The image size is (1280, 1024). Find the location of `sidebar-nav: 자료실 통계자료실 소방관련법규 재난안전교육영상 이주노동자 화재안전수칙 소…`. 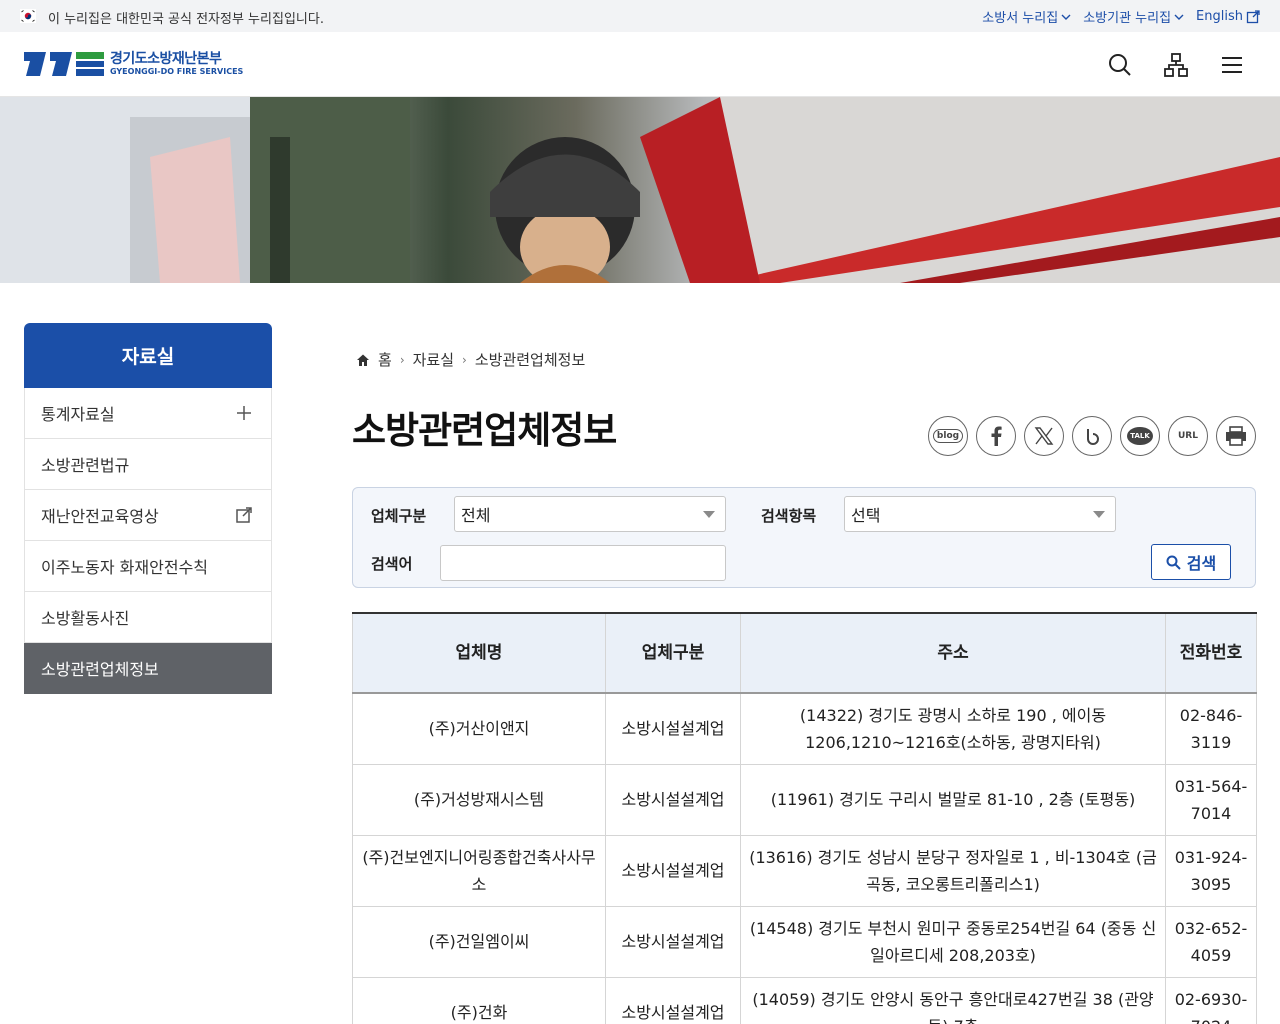

sidebar-nav: 자료실 통계자료실 소방관련법규 재난안전교육영상 이주노동자 화재안전수칙 소… is located at coordinates (148, 508).